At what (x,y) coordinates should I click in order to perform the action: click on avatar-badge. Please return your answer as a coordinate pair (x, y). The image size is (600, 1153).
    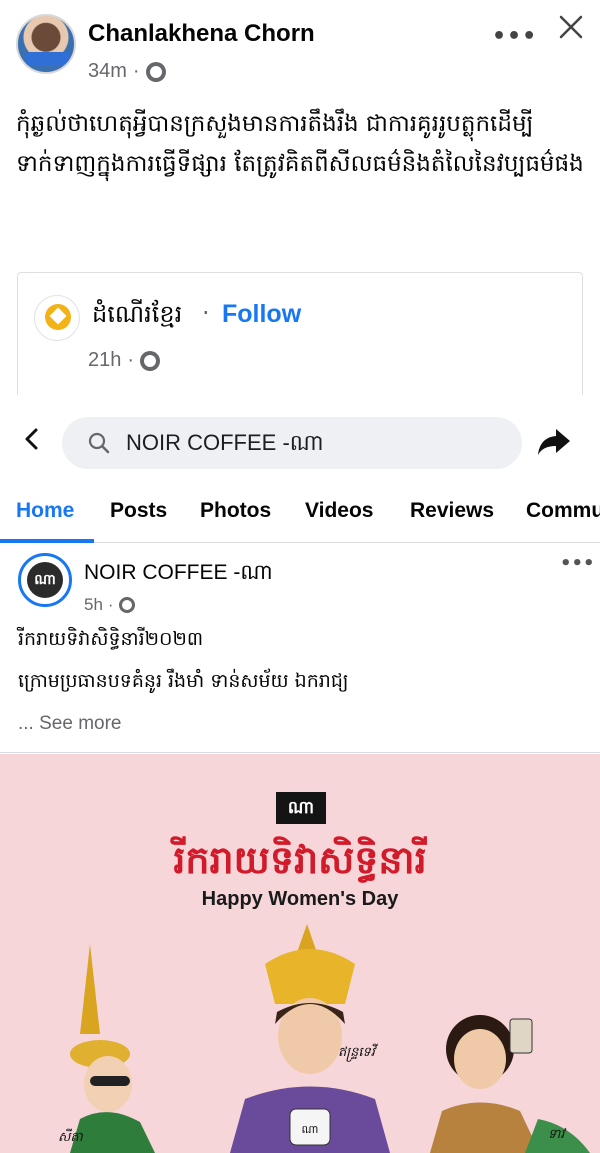
    Looking at the image, I should click on (48, 59).